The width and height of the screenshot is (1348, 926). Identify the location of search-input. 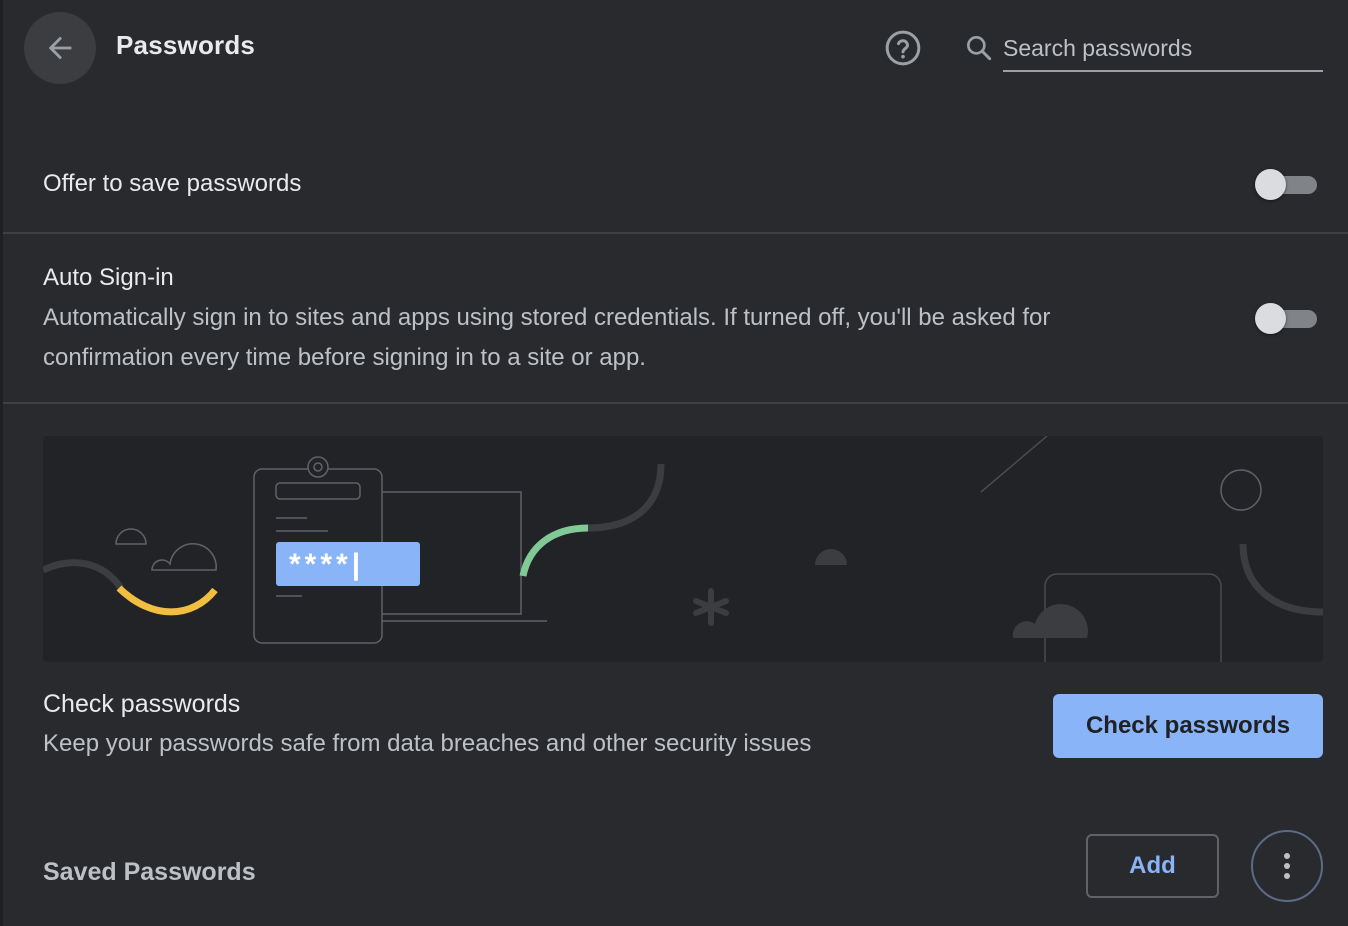
(1163, 49).